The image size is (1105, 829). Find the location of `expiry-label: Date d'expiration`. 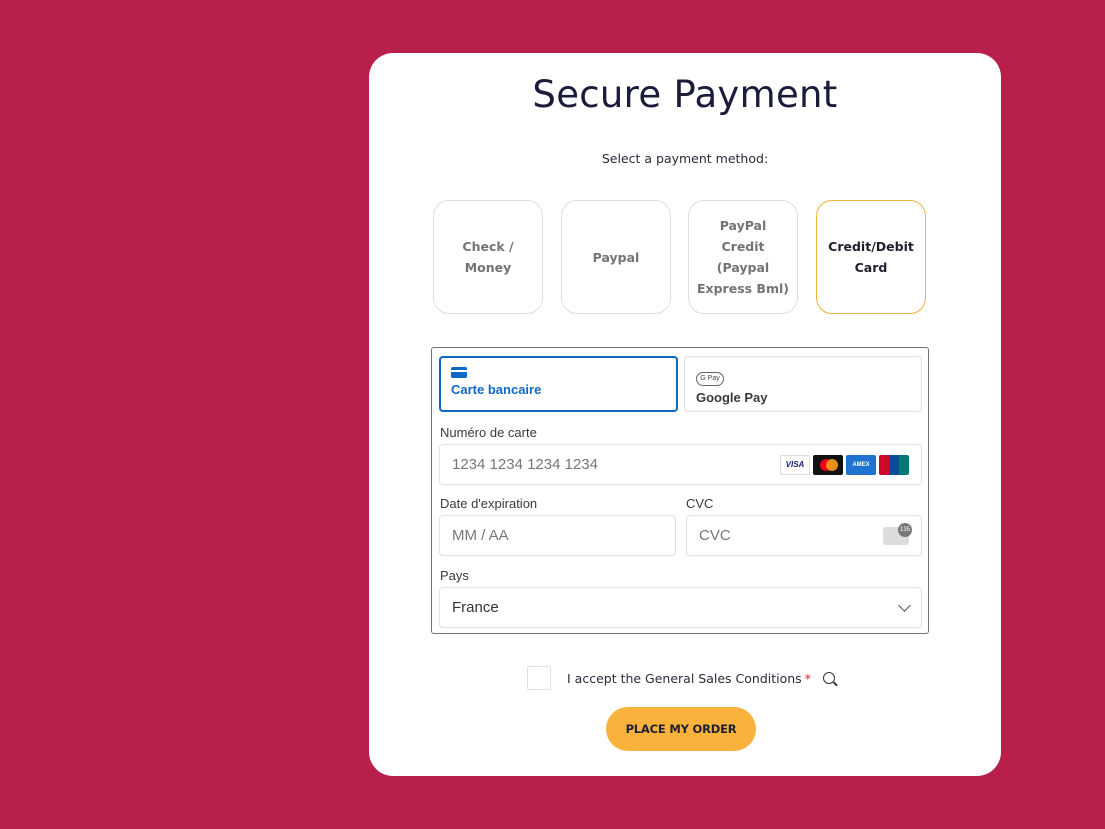

expiry-label: Date d'expiration is located at coordinates (489, 503).